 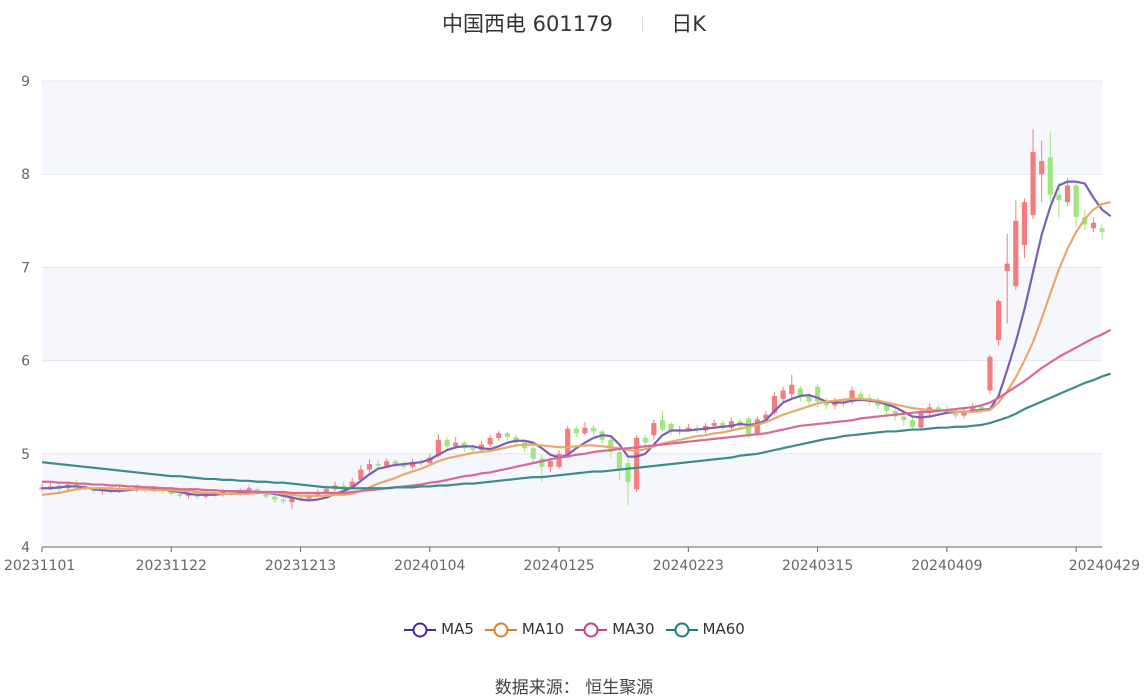 What do you see at coordinates (688, 566) in the screenshot?
I see `x-tick-label: 20240223` at bounding box center [688, 566].